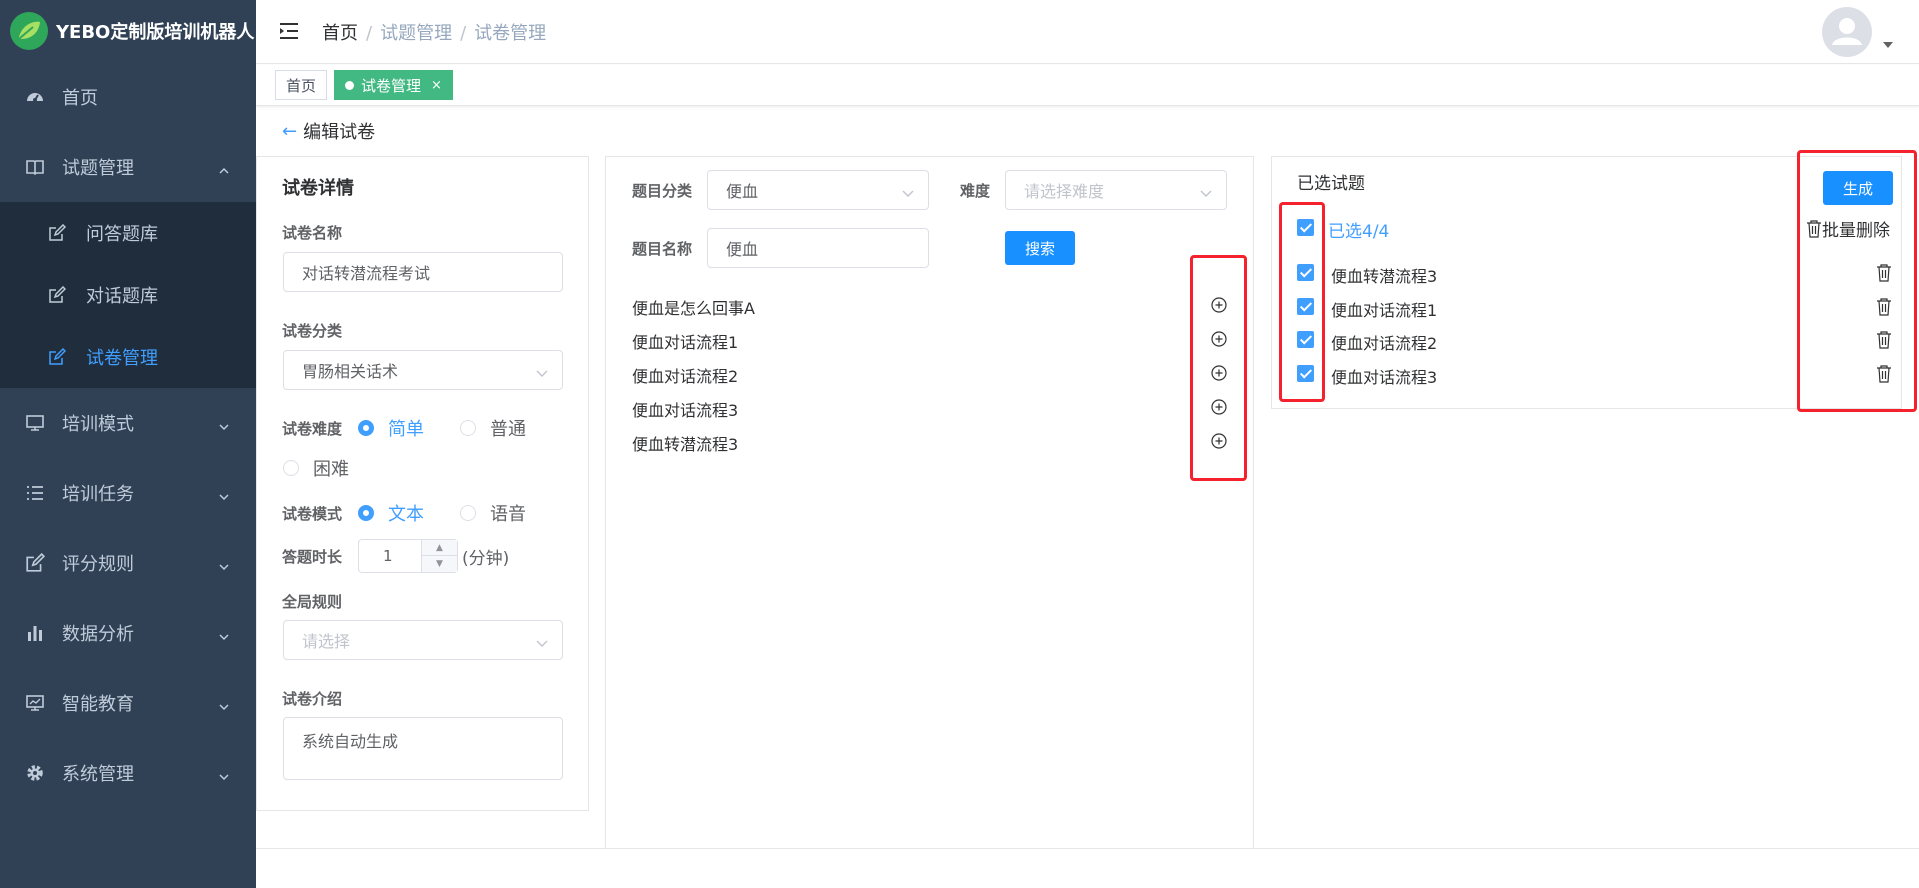 This screenshot has height=888, width=1919. What do you see at coordinates (80, 98) in the screenshot?
I see `sidebar-item-label: 首页` at bounding box center [80, 98].